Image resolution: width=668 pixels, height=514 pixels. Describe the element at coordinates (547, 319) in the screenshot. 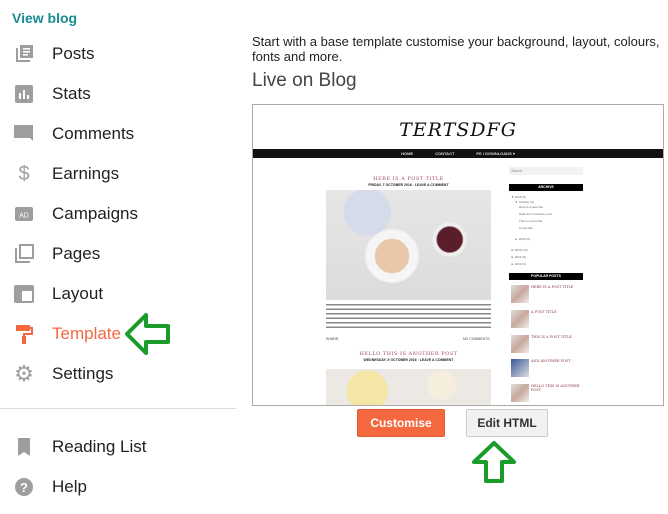

I see `popular-post: A POST TITLE` at that location.